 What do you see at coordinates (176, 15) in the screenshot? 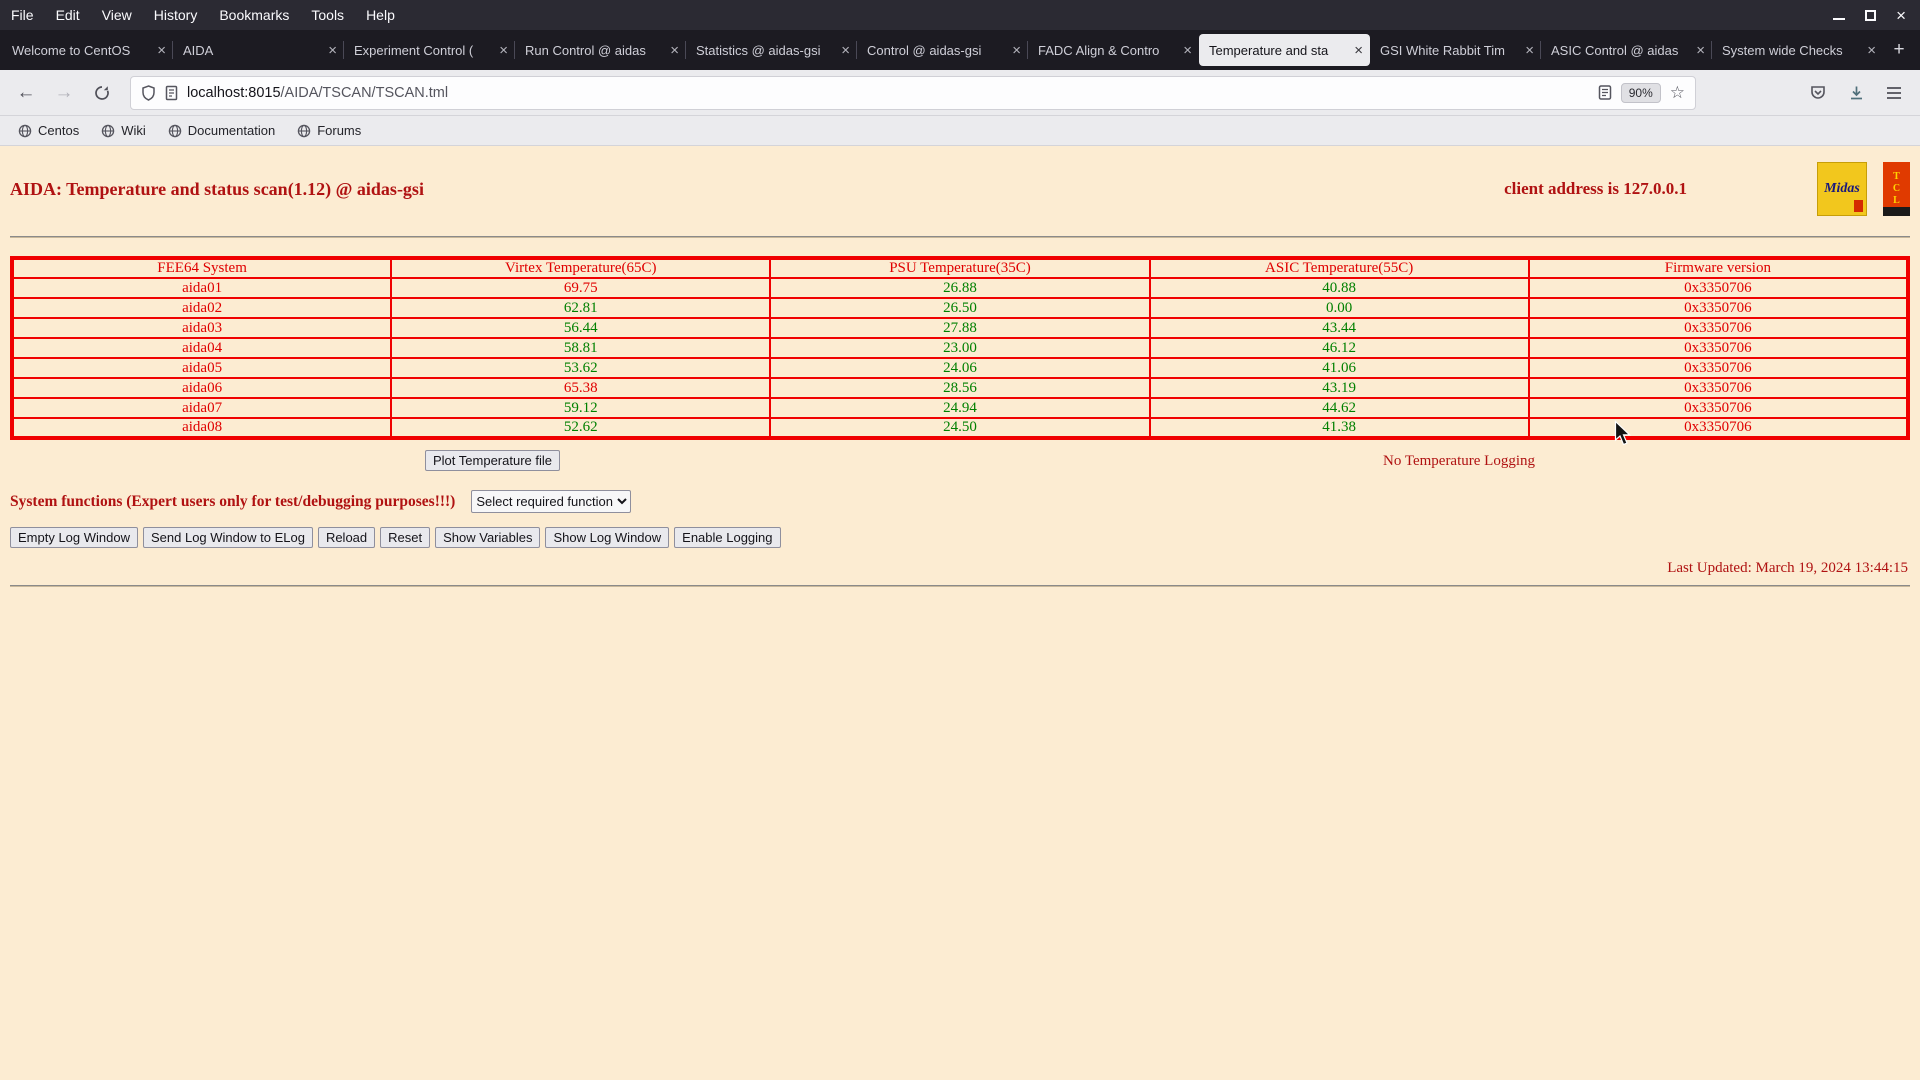
I see `menu-history: History` at bounding box center [176, 15].